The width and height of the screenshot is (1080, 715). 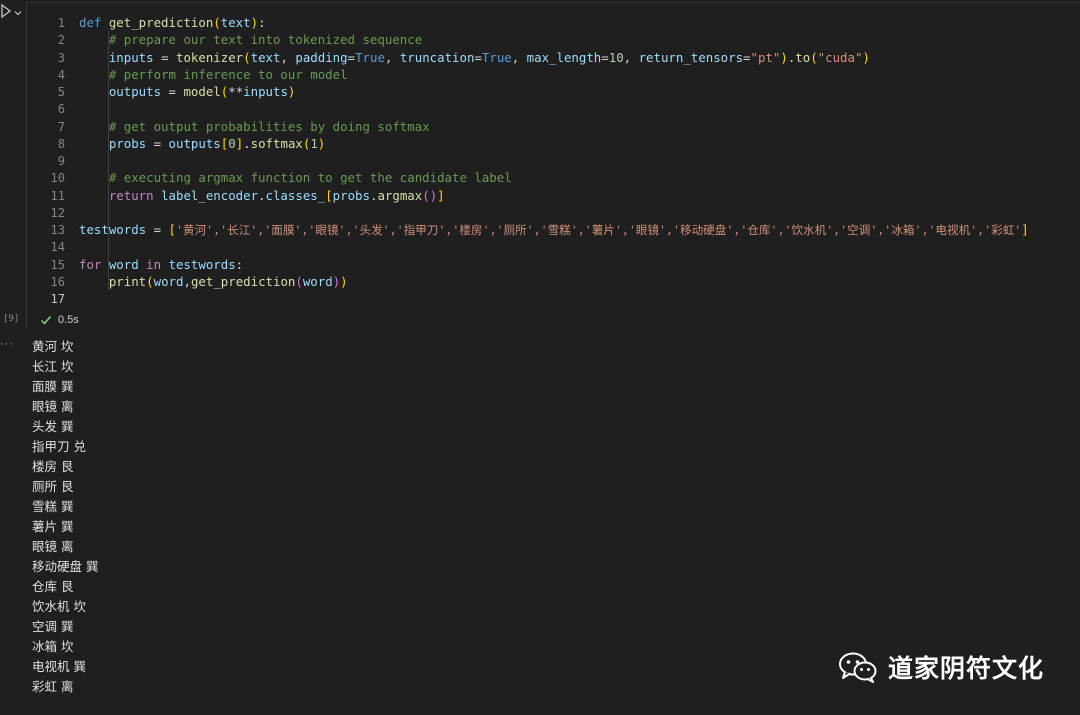 I want to click on output-menu-button: ···, so click(x=7, y=344).